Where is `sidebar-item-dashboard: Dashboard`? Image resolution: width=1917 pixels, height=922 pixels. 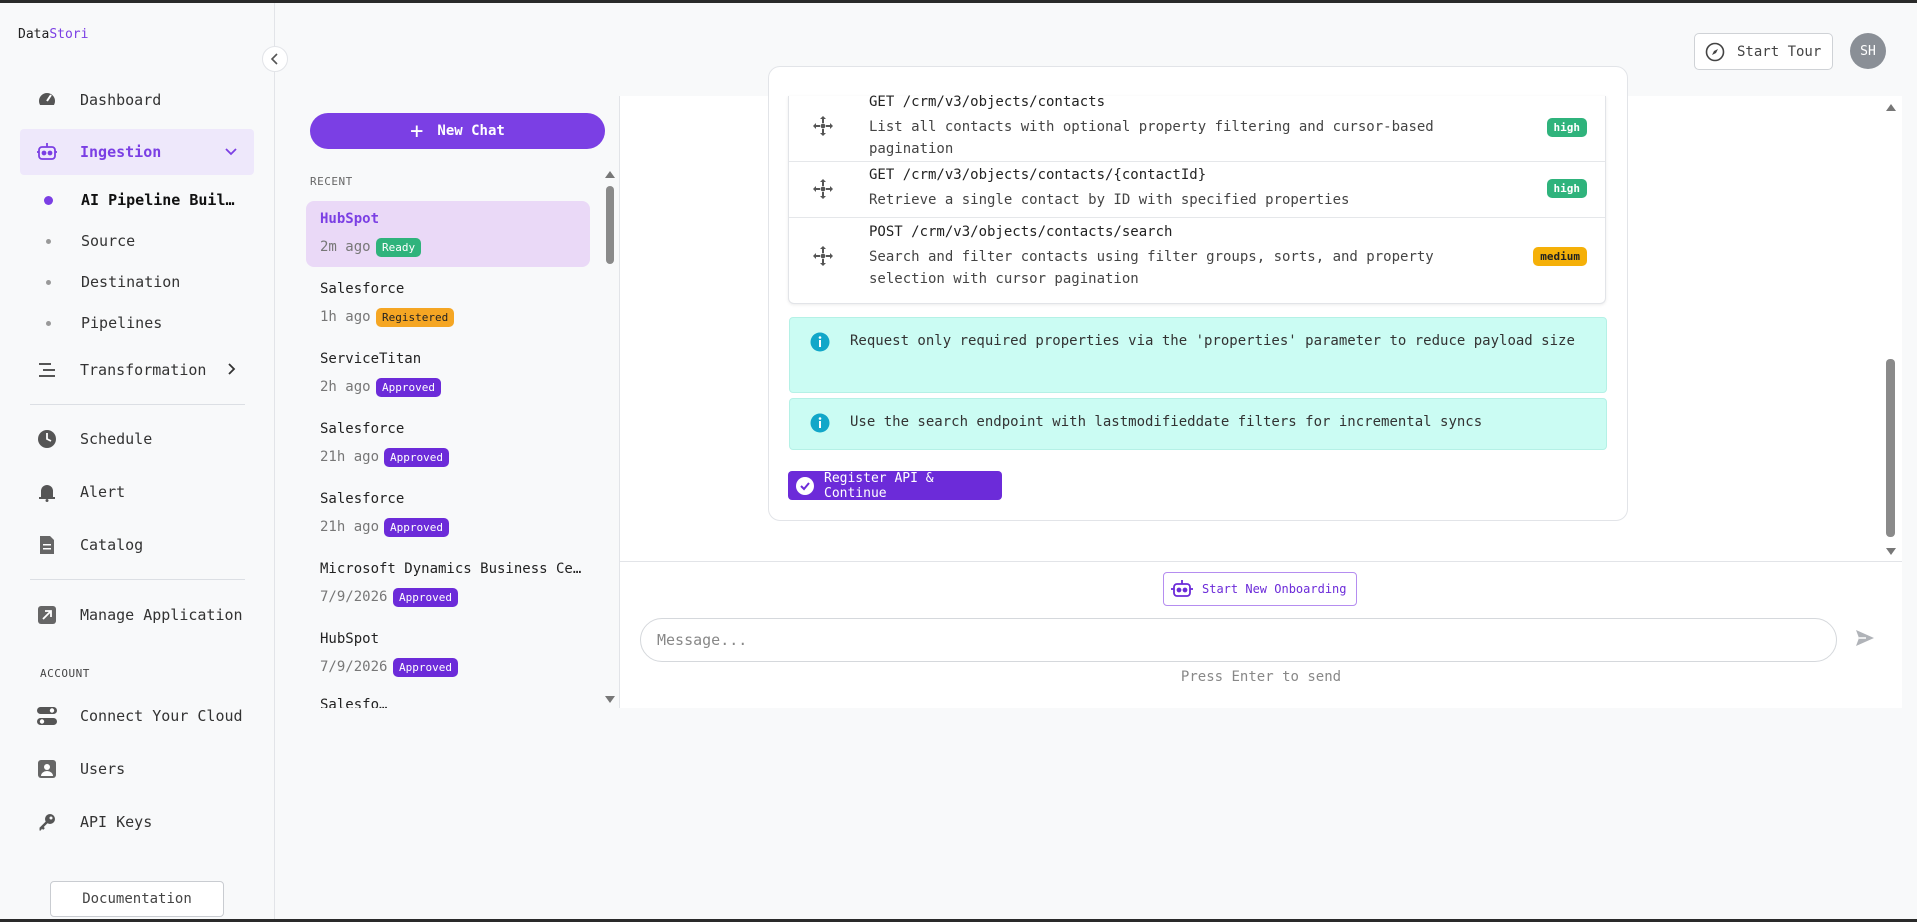
sidebar-item-dashboard: Dashboard is located at coordinates (137, 100).